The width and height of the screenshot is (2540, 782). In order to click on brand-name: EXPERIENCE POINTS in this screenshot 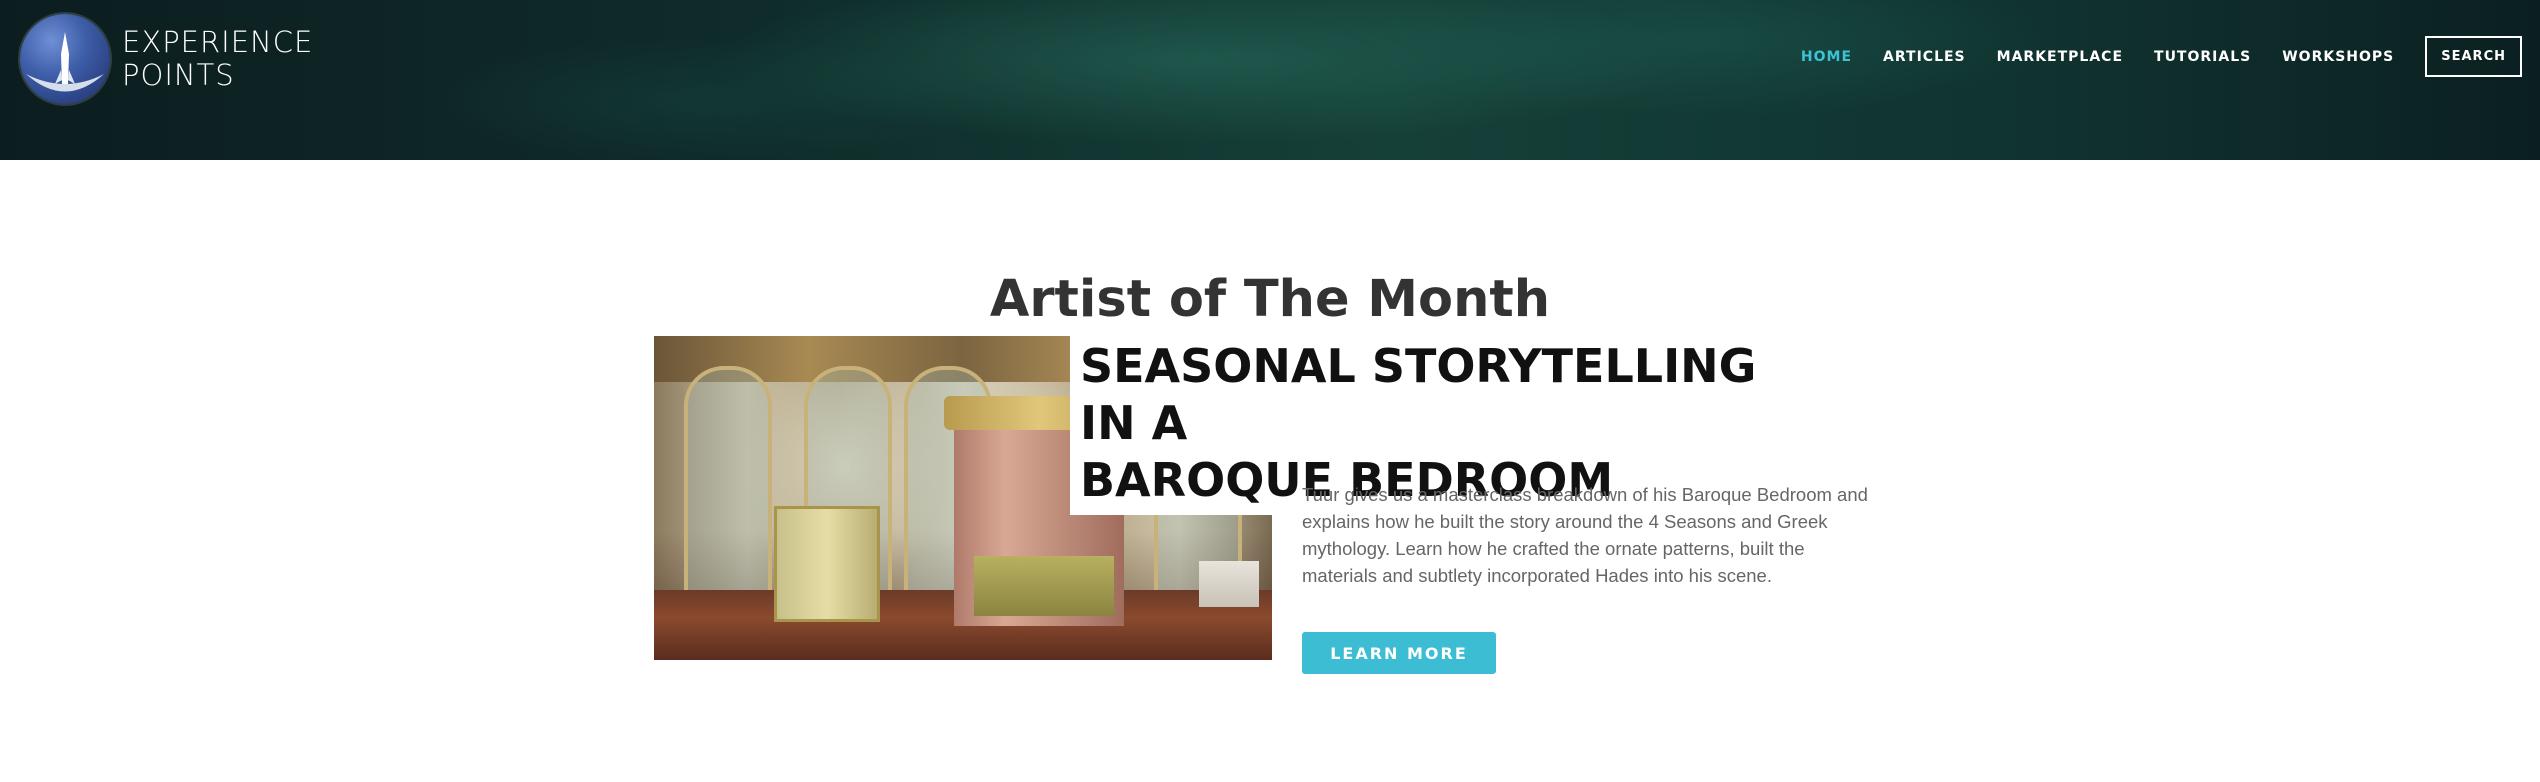, I will do `click(217, 59)`.